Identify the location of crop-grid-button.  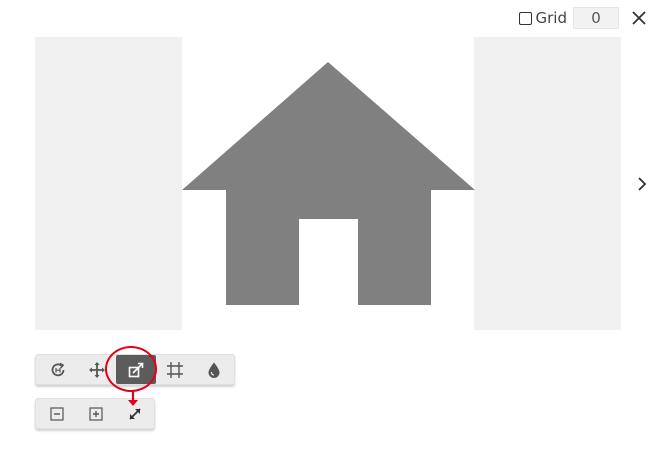
(175, 369).